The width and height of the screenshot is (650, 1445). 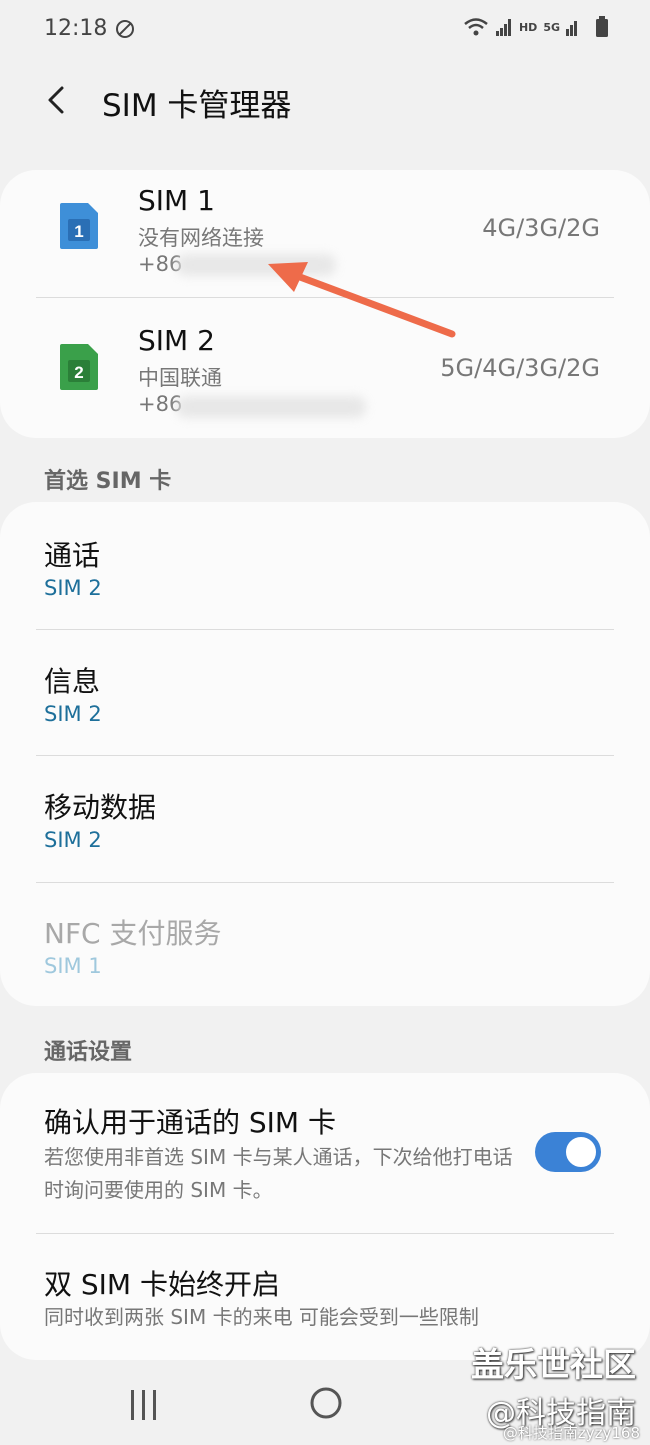 What do you see at coordinates (553, 1364) in the screenshot?
I see `watermark-community: 盖乐世社区` at bounding box center [553, 1364].